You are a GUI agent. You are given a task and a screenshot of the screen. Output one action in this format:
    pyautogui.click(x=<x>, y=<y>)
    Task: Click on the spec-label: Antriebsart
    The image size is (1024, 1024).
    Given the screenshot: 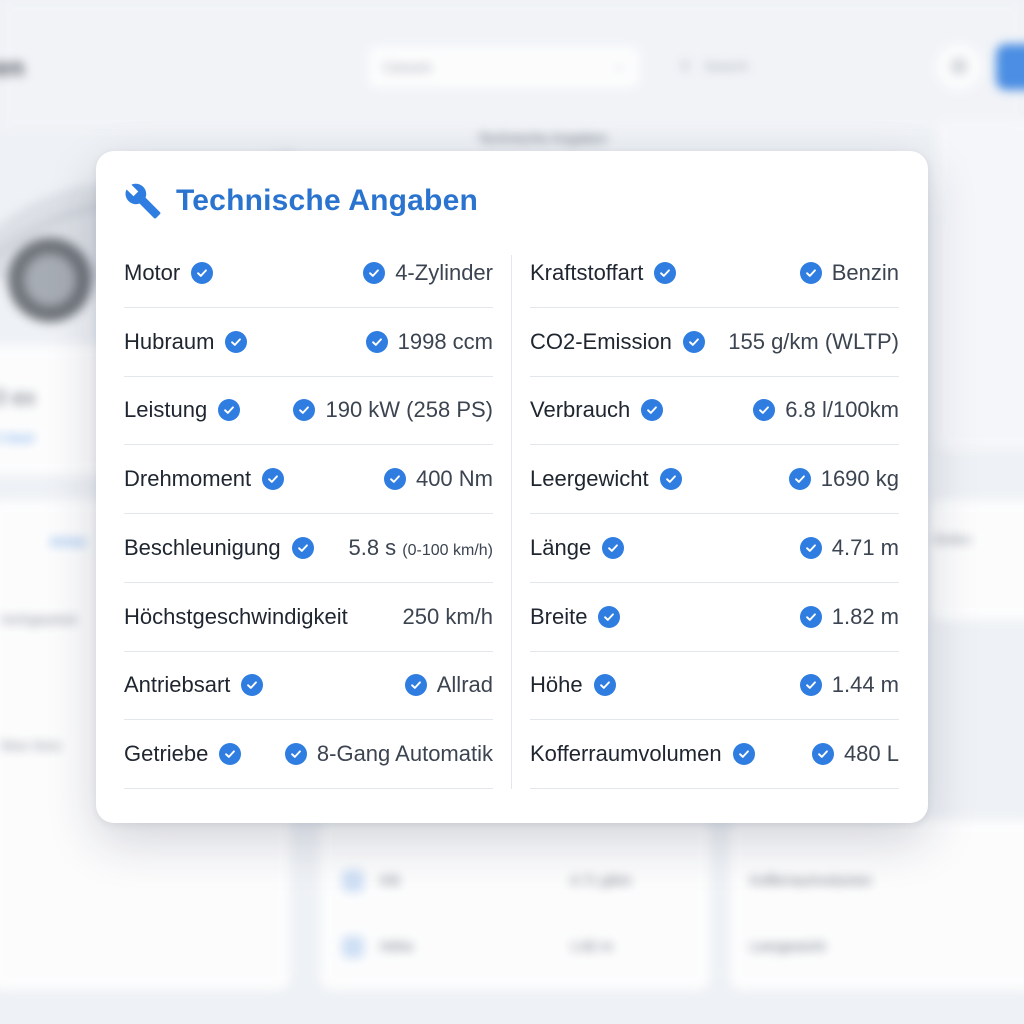 What is the action you would take?
    pyautogui.click(x=177, y=685)
    